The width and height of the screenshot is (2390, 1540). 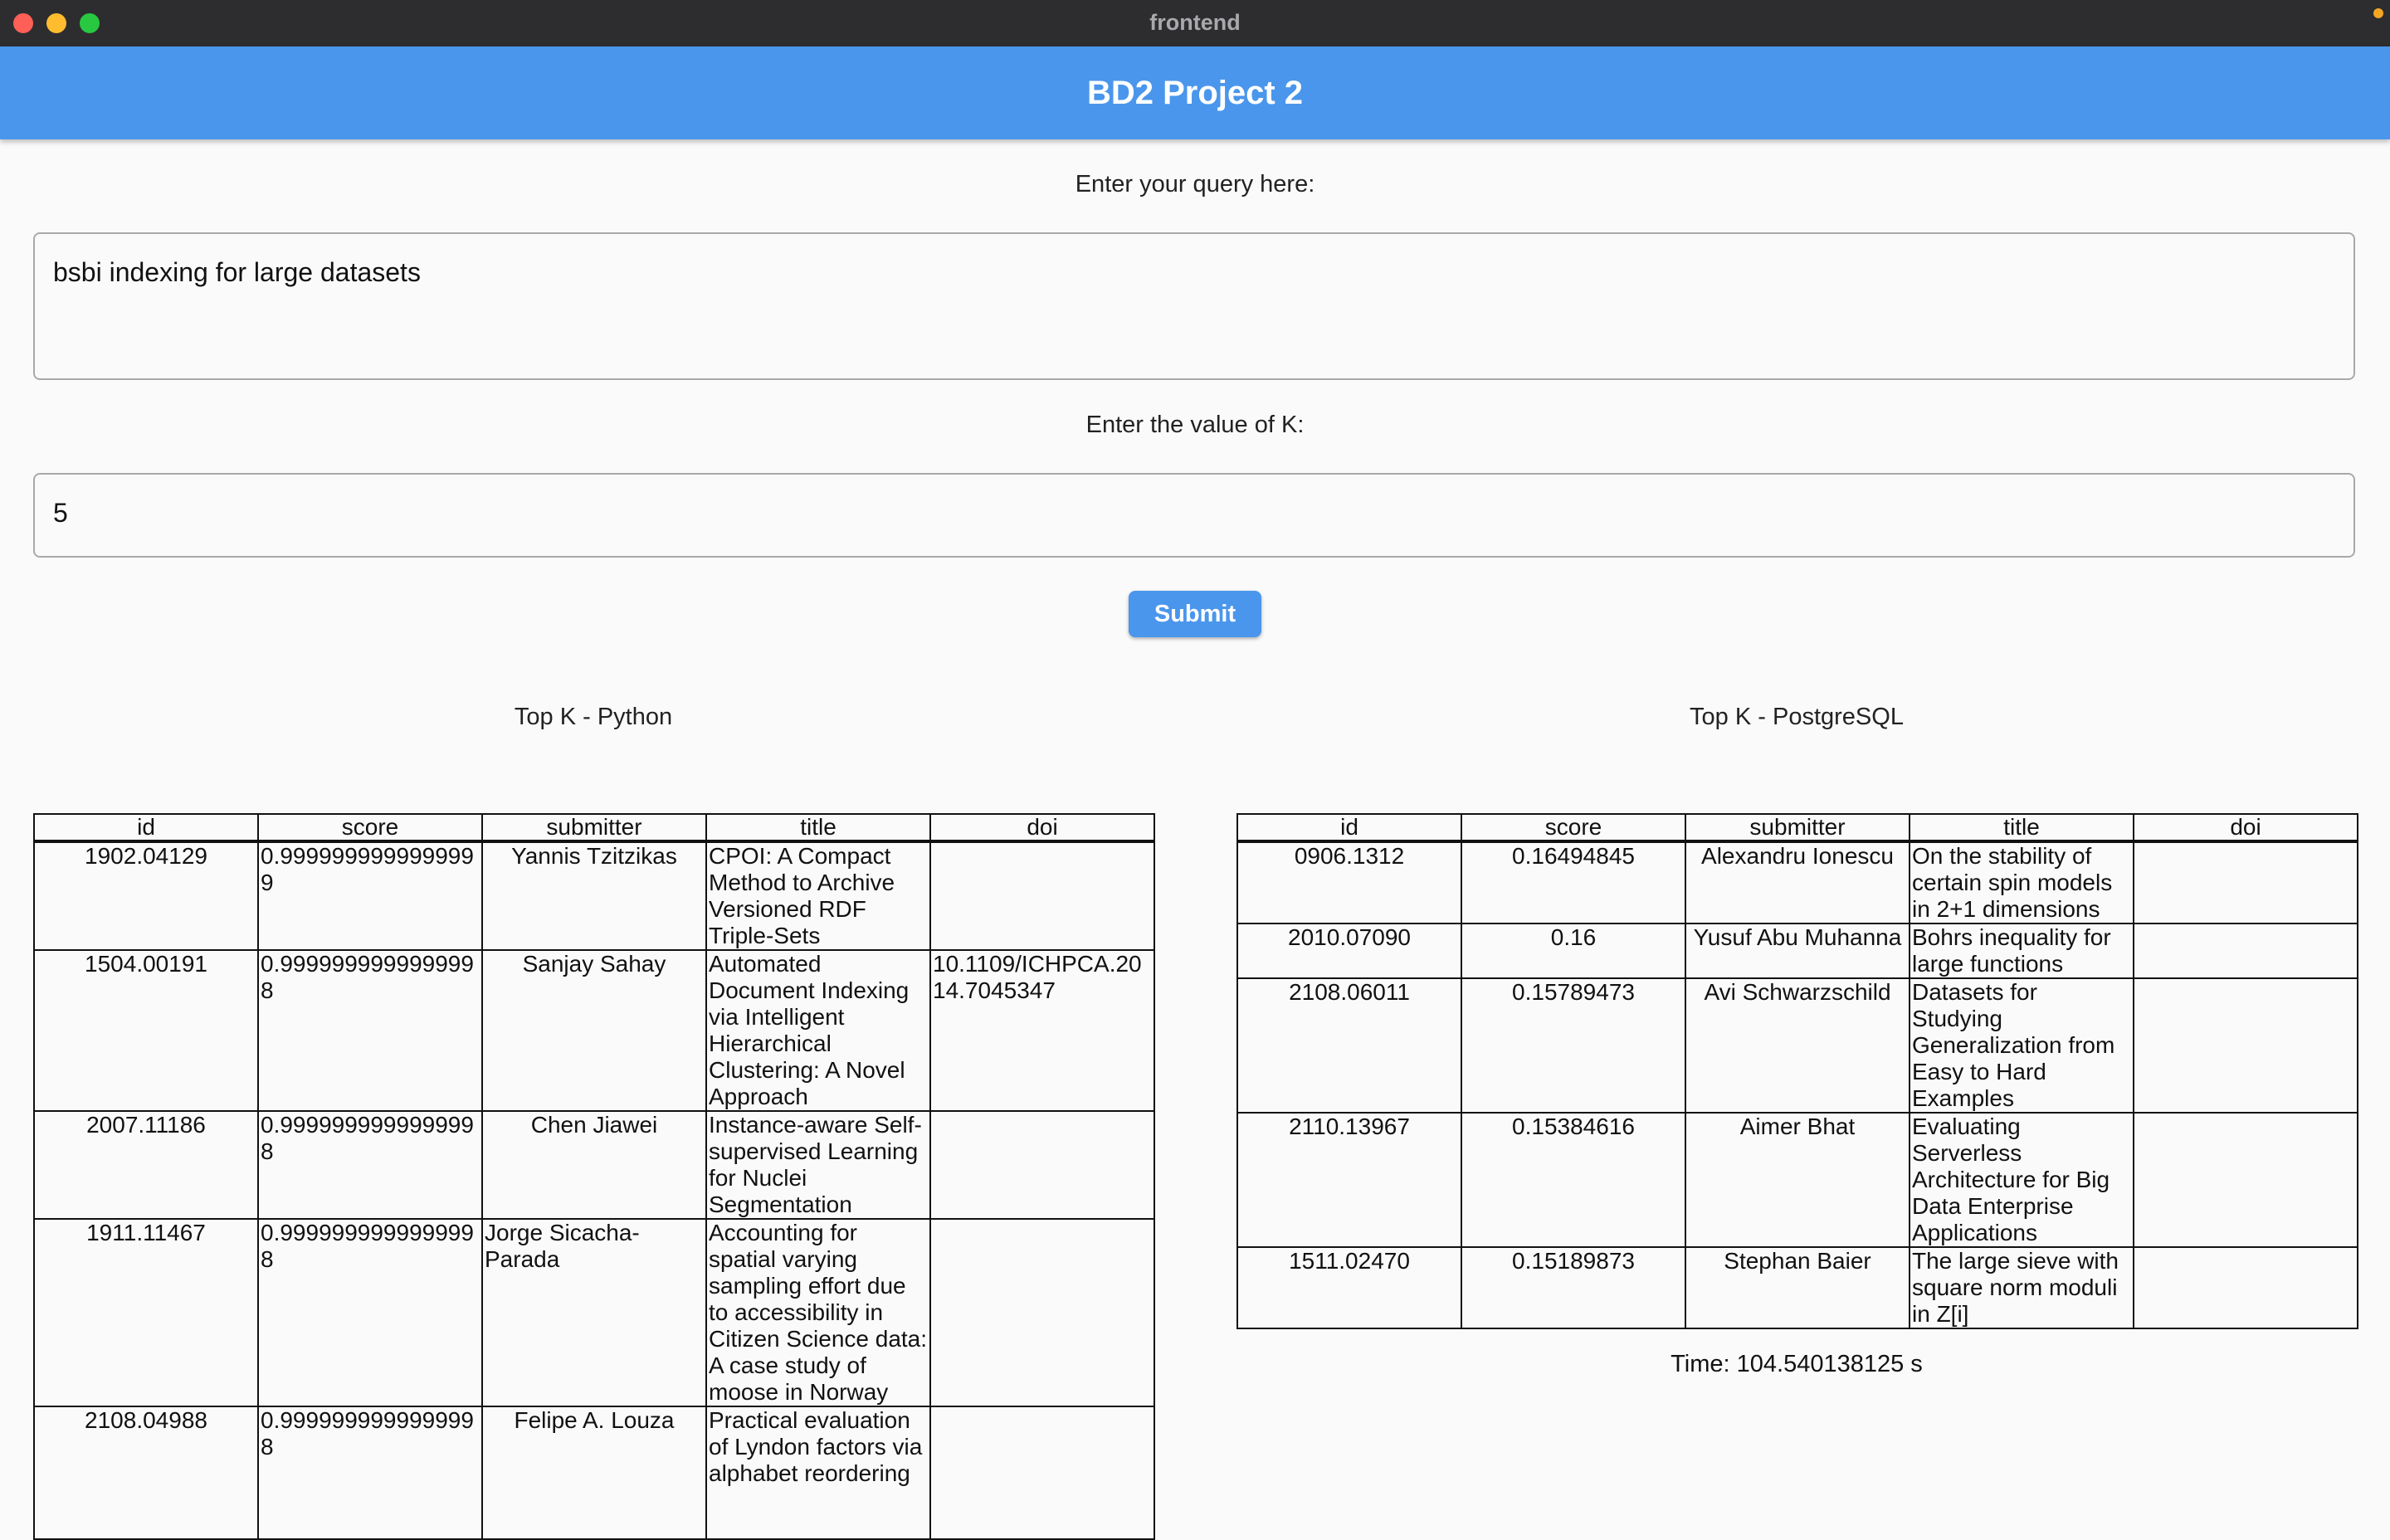 I want to click on query-time: Time: 104.540138125 s, so click(x=1797, y=1364).